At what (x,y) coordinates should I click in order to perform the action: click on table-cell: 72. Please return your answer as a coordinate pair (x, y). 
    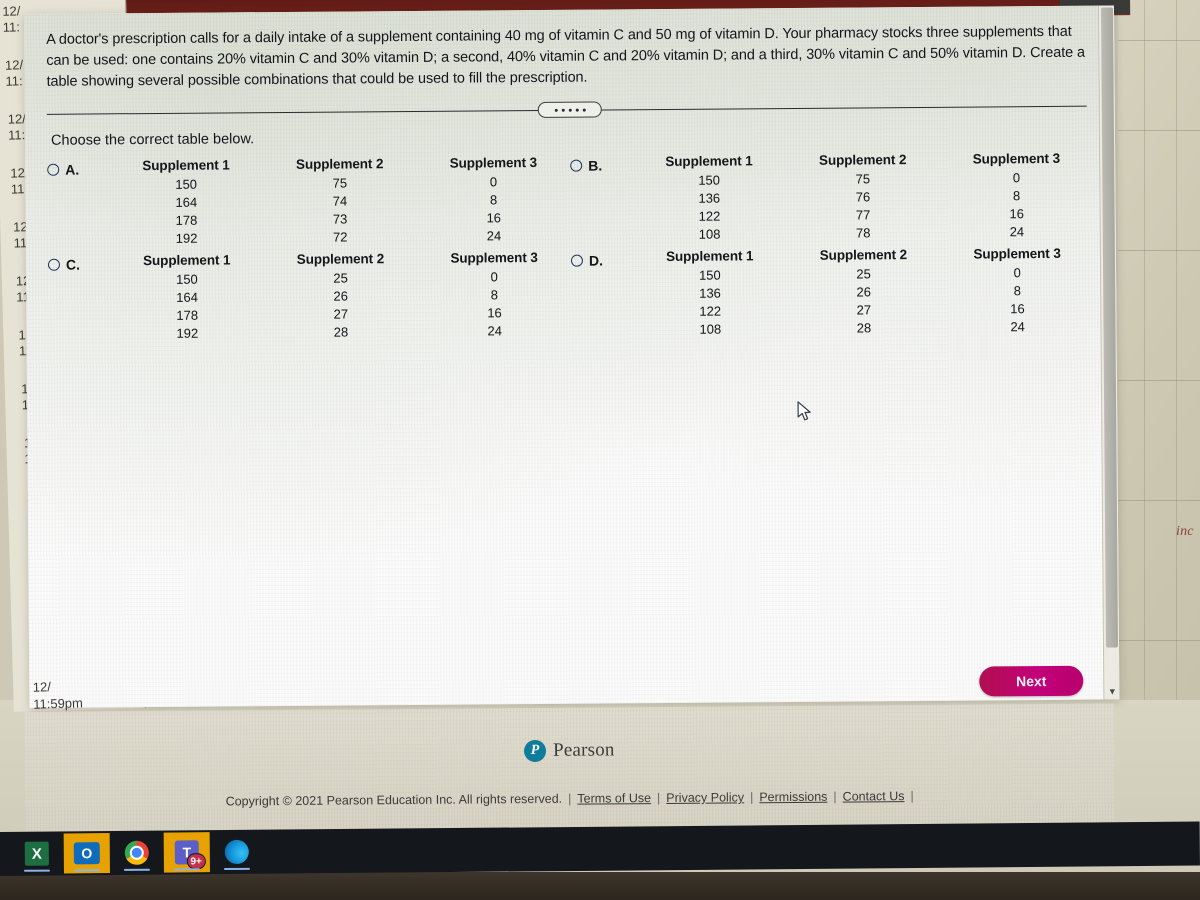
    Looking at the image, I should click on (340, 237).